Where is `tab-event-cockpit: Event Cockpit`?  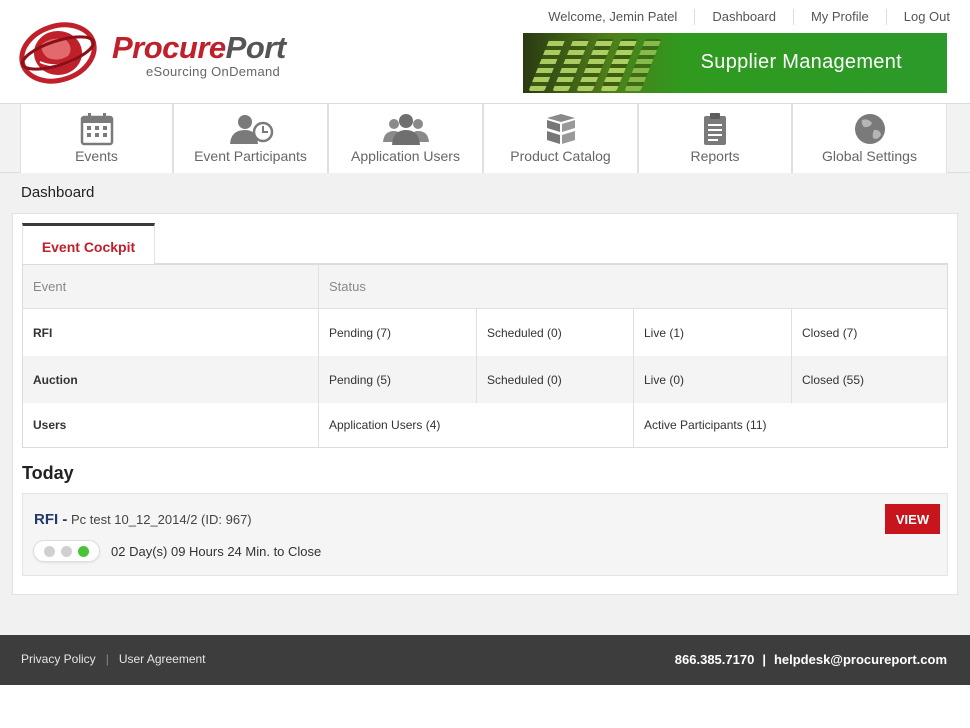 tab-event-cockpit: Event Cockpit is located at coordinates (88, 243).